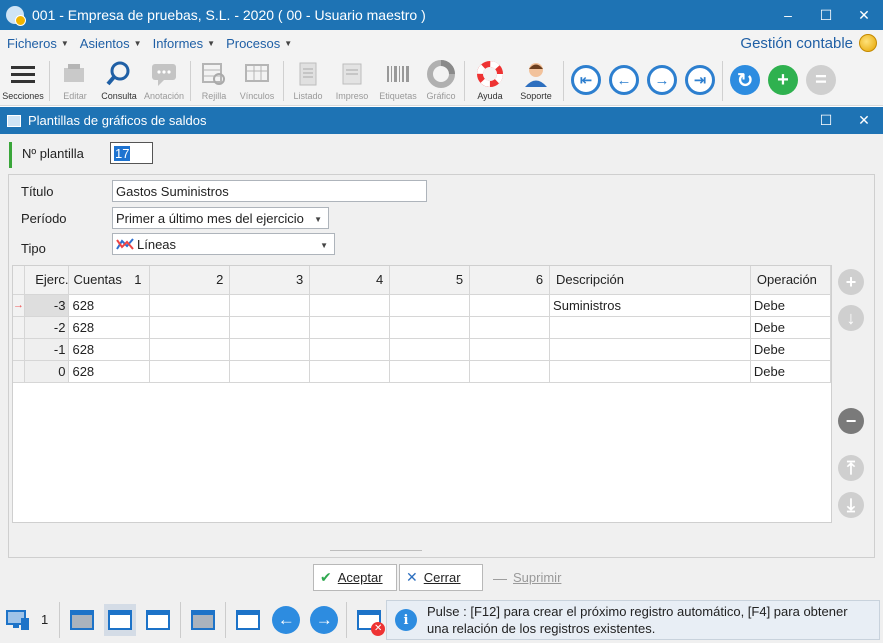 Image resolution: width=883 pixels, height=643 pixels. Describe the element at coordinates (257, 81) in the screenshot. I see `vinculos-button: Vínculos` at that location.